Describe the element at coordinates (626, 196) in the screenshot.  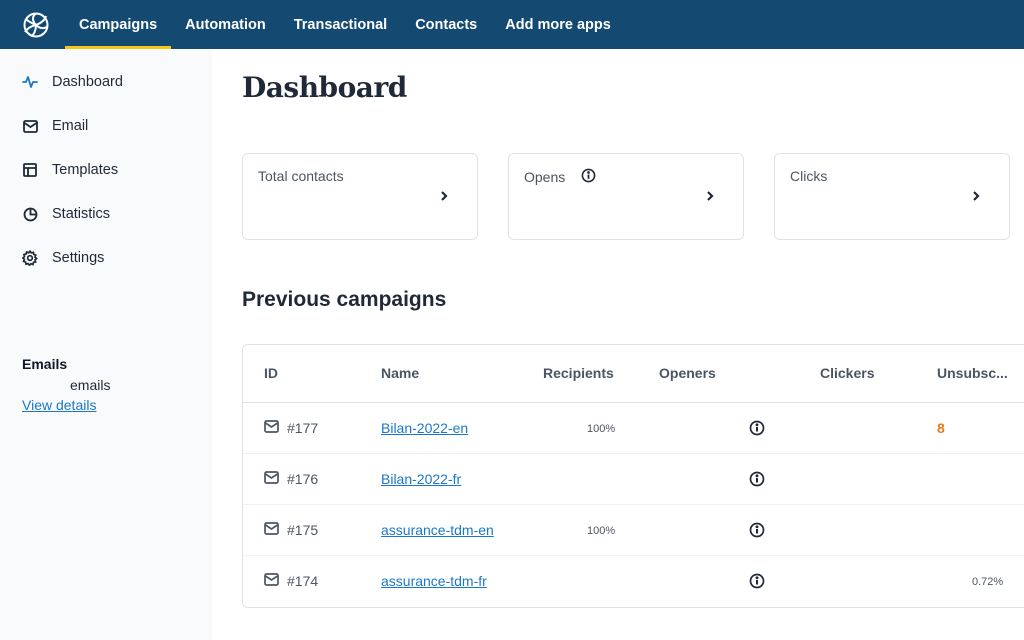
I see `card-opens: Opens` at that location.